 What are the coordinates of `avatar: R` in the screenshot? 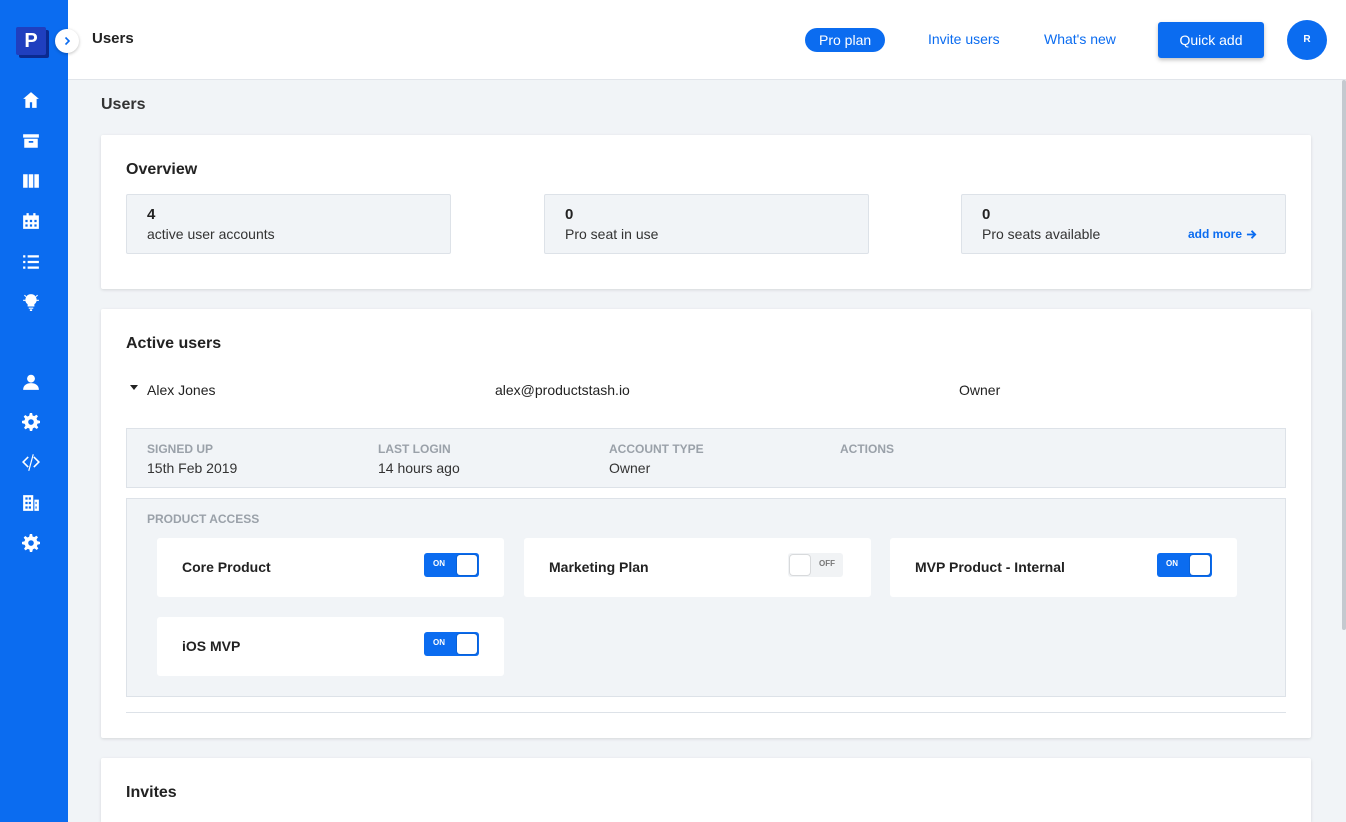 It's located at (1307, 40).